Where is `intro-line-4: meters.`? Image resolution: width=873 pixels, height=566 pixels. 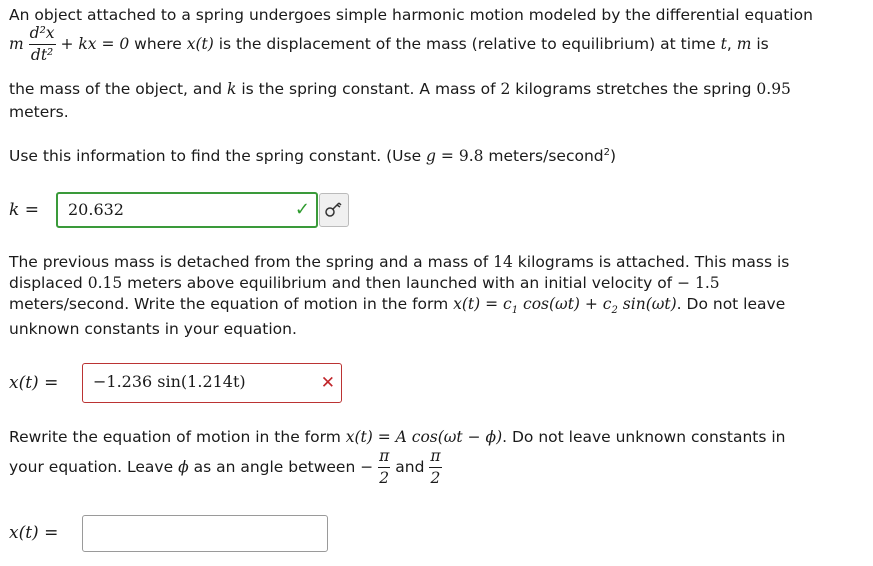 intro-line-4: meters. is located at coordinates (39, 112).